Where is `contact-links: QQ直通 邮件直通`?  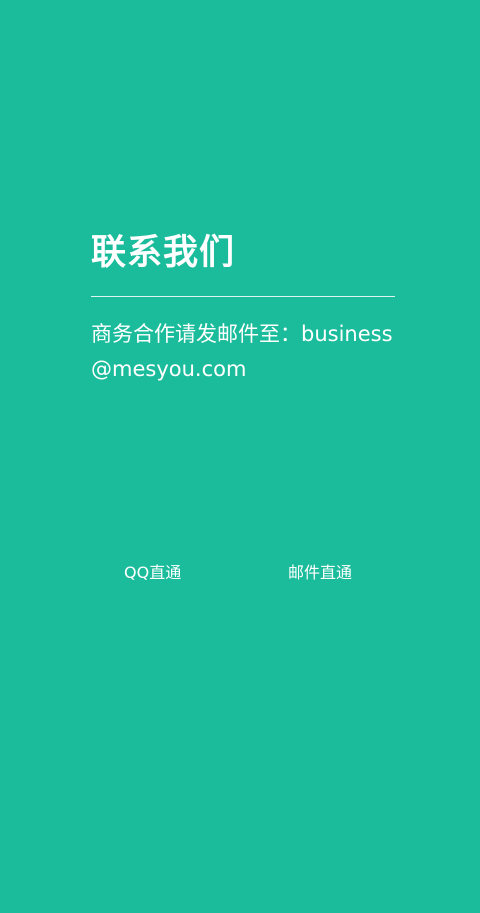
contact-links: QQ直通 邮件直通 is located at coordinates (240, 573).